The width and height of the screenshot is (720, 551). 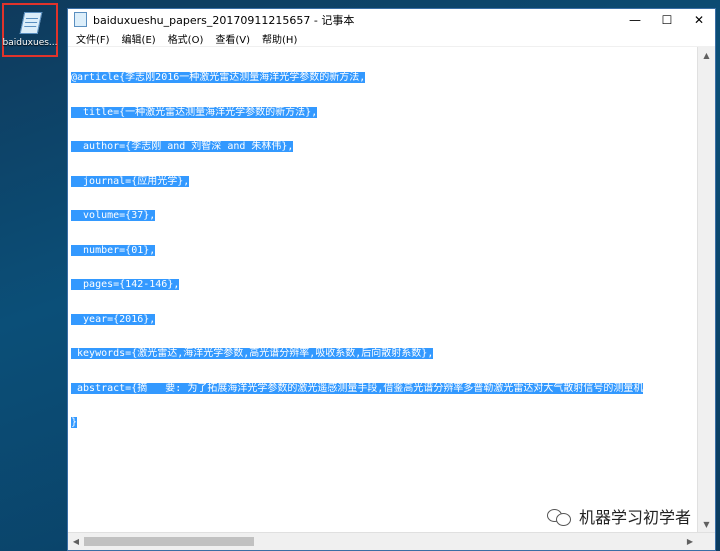 I want to click on editor-line: @article{李志刚2016一种激光雷达测量海洋光学参数的新方法,, so click(x=218, y=77).